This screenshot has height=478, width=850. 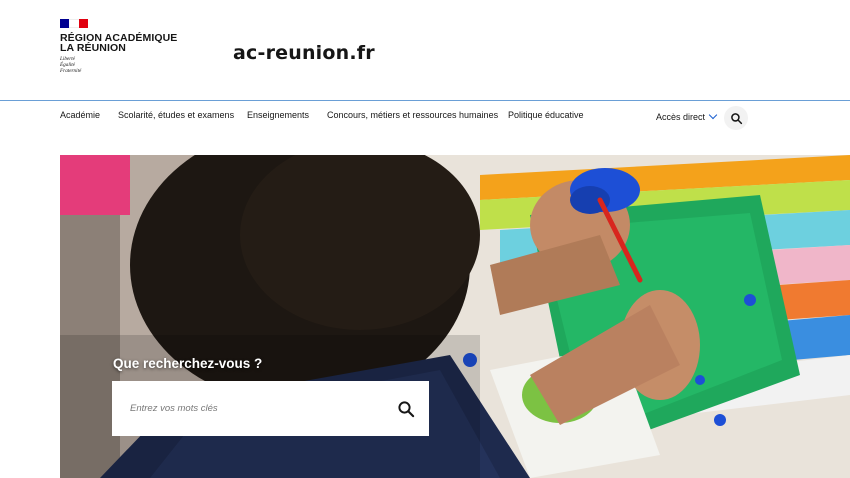 I want to click on motto-fraternite: Fraternité, so click(x=71, y=71).